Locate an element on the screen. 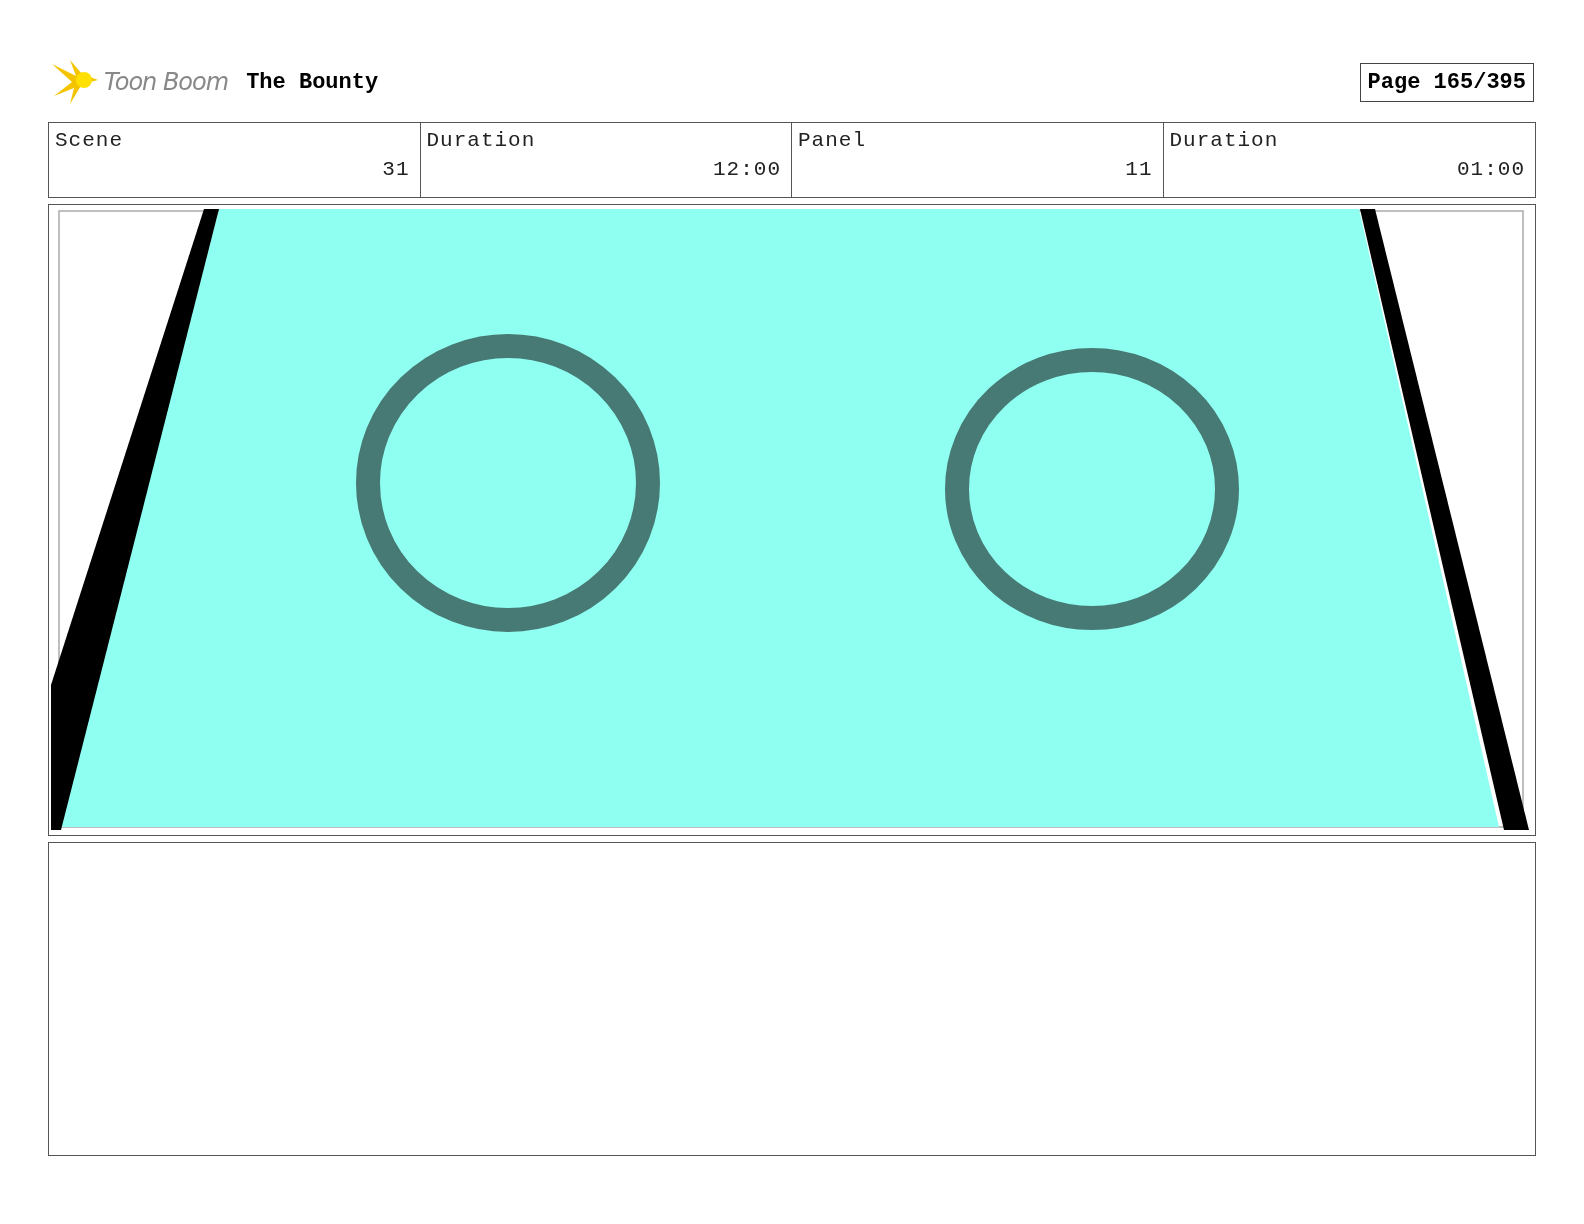 This screenshot has width=1584, height=1224. page-number: Page 165/395 is located at coordinates (1446, 82).